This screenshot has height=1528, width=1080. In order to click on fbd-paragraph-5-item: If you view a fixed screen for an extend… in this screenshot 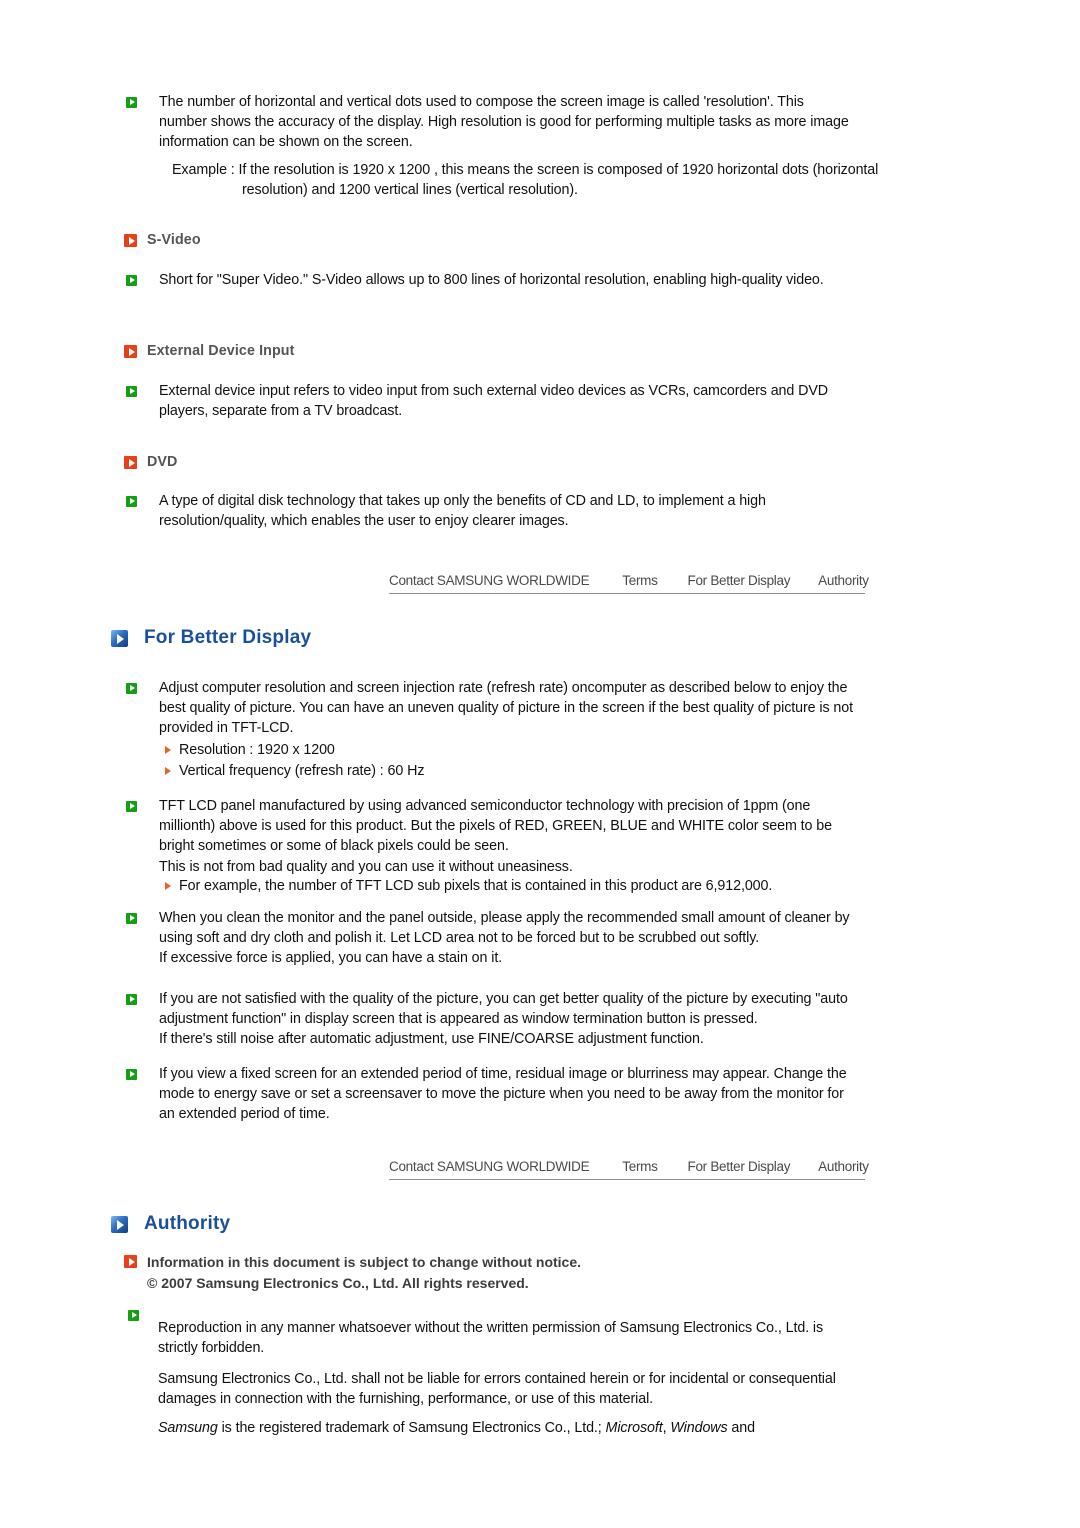, I will do `click(496, 1094)`.